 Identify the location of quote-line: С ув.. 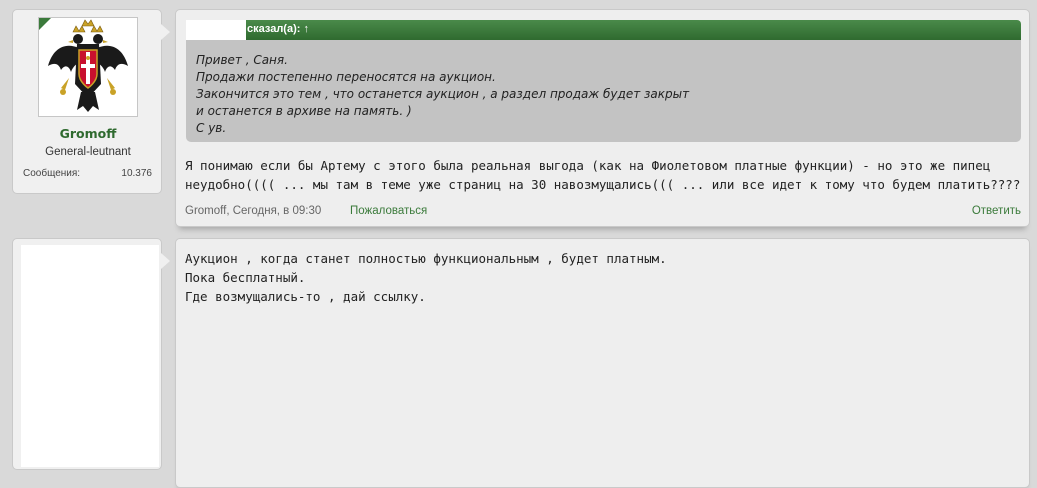
(211, 128).